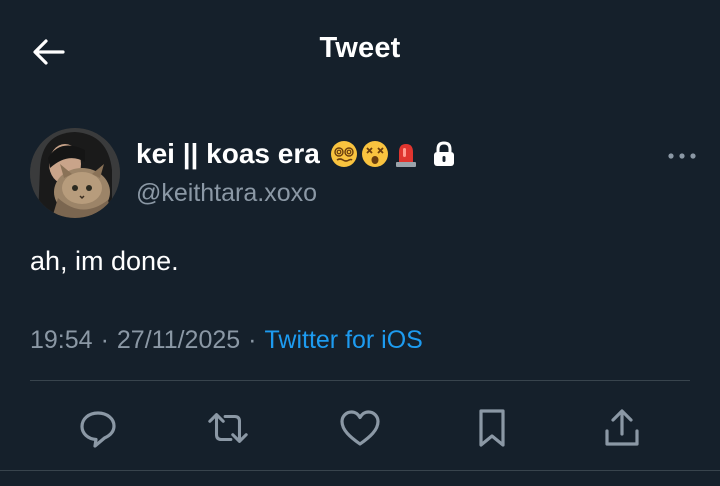 Image resolution: width=720 pixels, height=486 pixels. I want to click on tweet-text: ah, im done., so click(104, 261).